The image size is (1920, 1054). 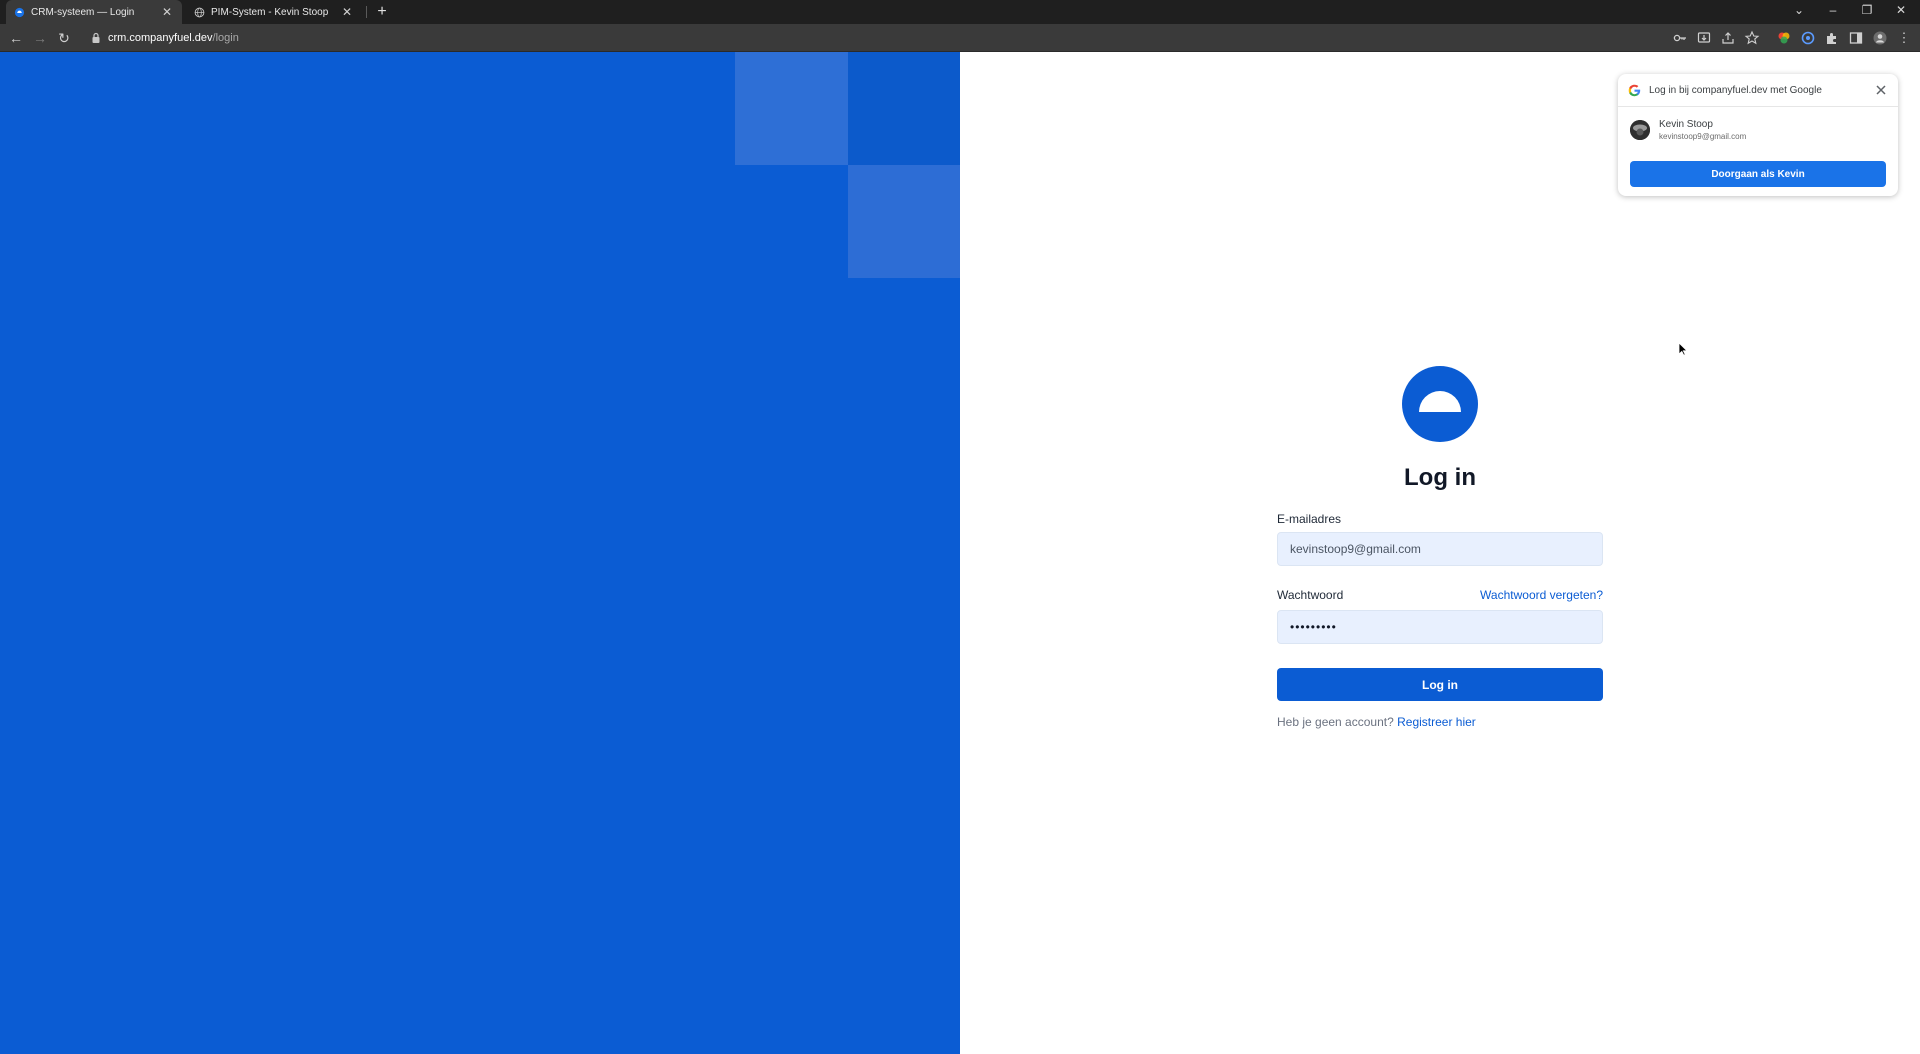 What do you see at coordinates (1856, 38) in the screenshot?
I see `side-panel-icon` at bounding box center [1856, 38].